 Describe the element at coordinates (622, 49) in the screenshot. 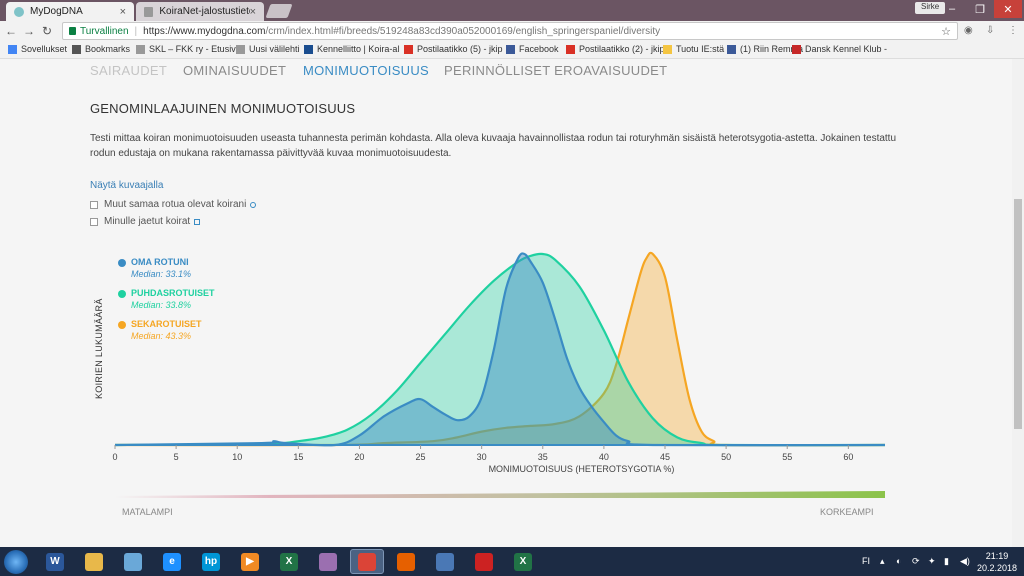

I see `bookmark-label: Postilaatikko (2) - jkip` at that location.